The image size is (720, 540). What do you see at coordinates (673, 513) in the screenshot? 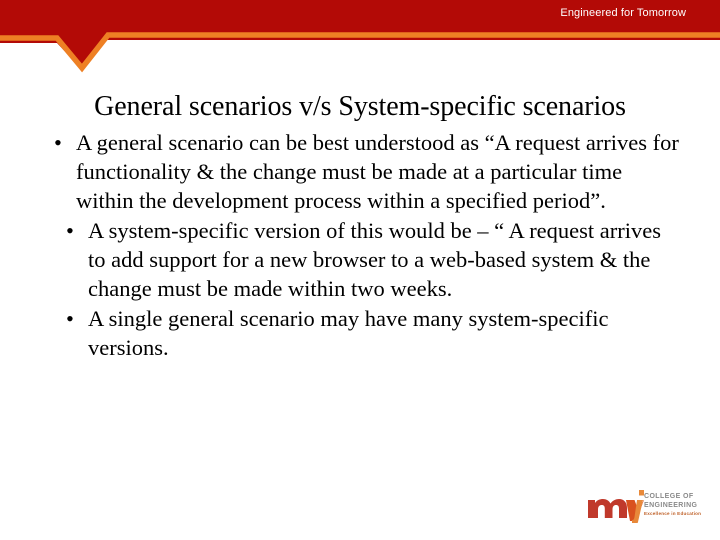
I see `logo-tagline: Excellence in Education` at bounding box center [673, 513].